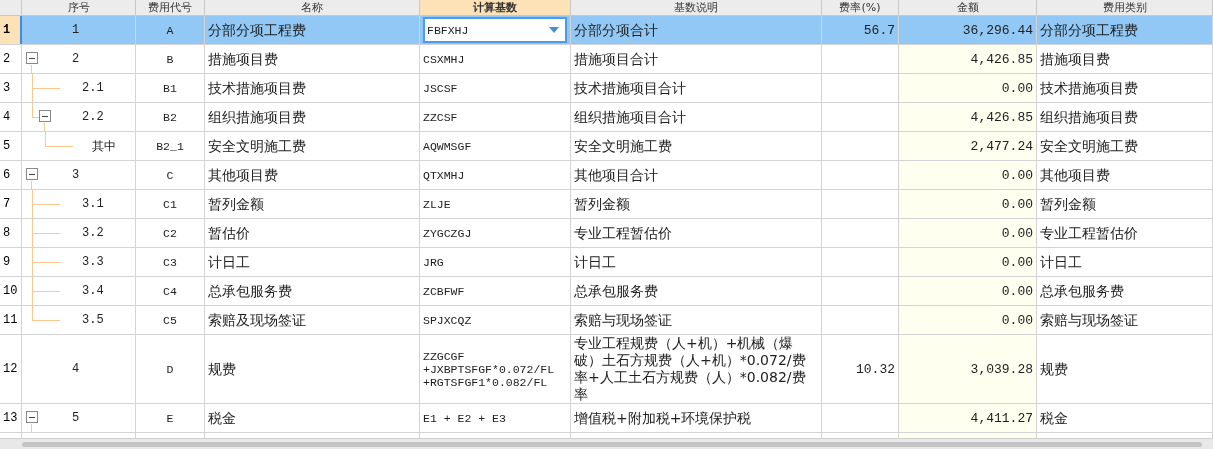 This screenshot has width=1213, height=449. I want to click on row-number: 13, so click(11, 418).